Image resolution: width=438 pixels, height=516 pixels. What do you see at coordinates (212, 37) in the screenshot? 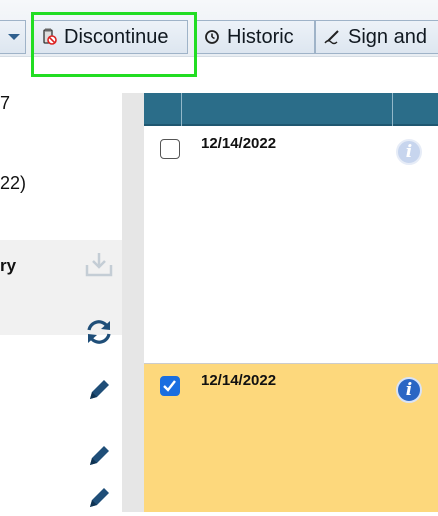
I see `clock-icon` at bounding box center [212, 37].